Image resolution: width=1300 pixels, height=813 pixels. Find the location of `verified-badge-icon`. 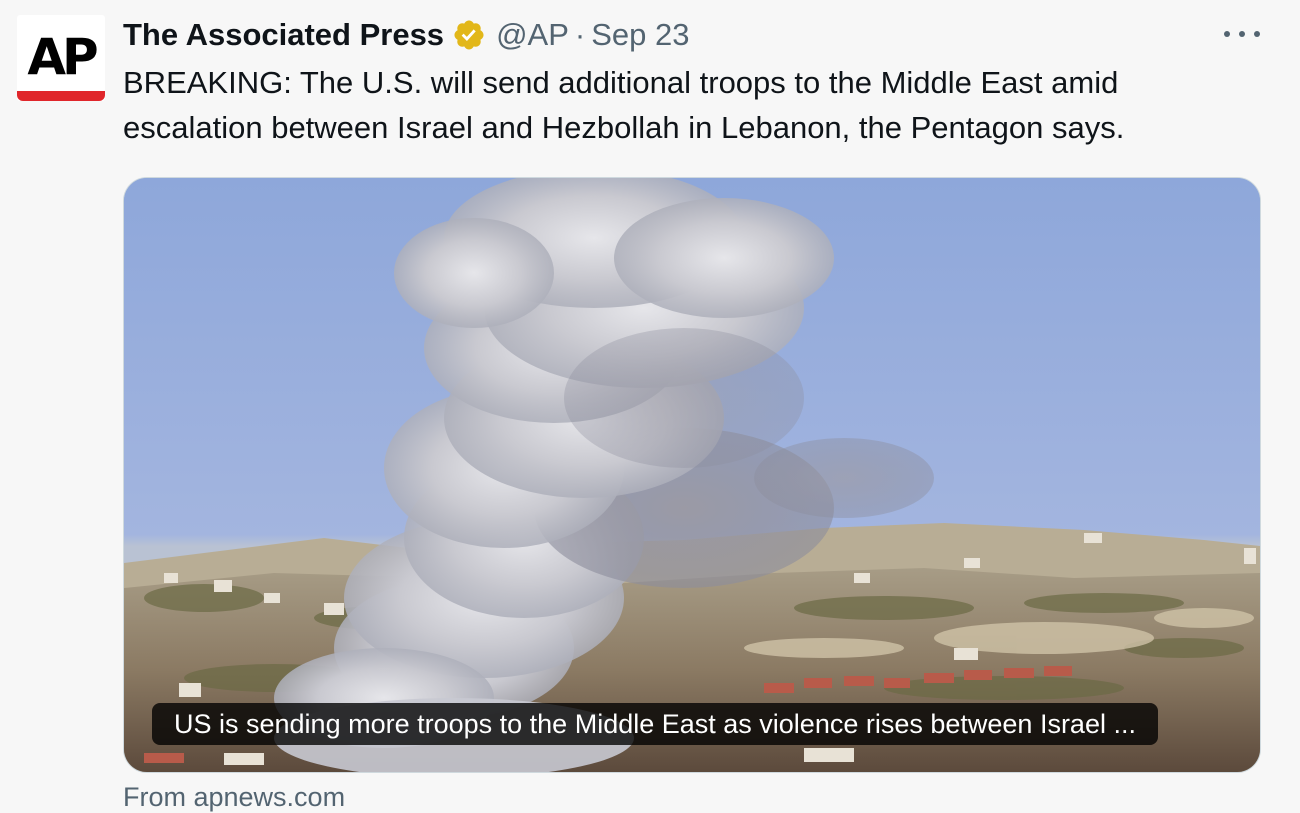

verified-badge-icon is located at coordinates (469, 35).